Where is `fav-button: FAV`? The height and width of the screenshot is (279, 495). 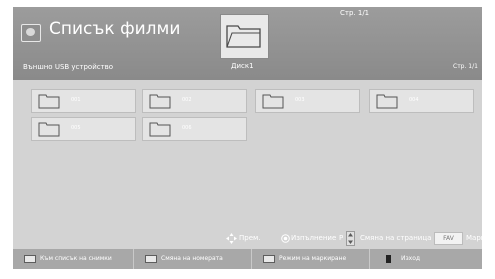
fav-button: FAV is located at coordinates (448, 238).